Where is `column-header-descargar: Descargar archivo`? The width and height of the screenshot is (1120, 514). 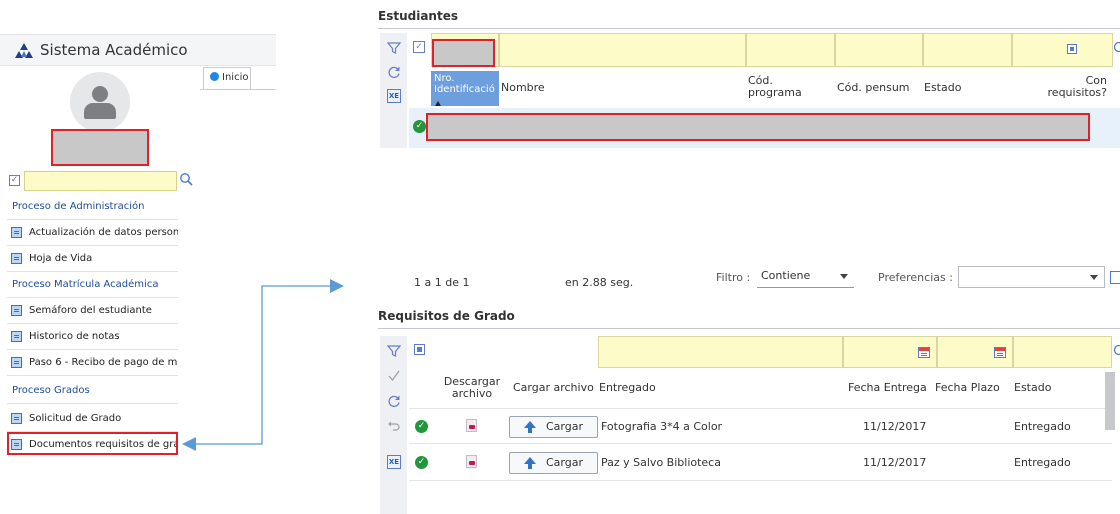 column-header-descargar: Descargar archivo is located at coordinates (472, 388).